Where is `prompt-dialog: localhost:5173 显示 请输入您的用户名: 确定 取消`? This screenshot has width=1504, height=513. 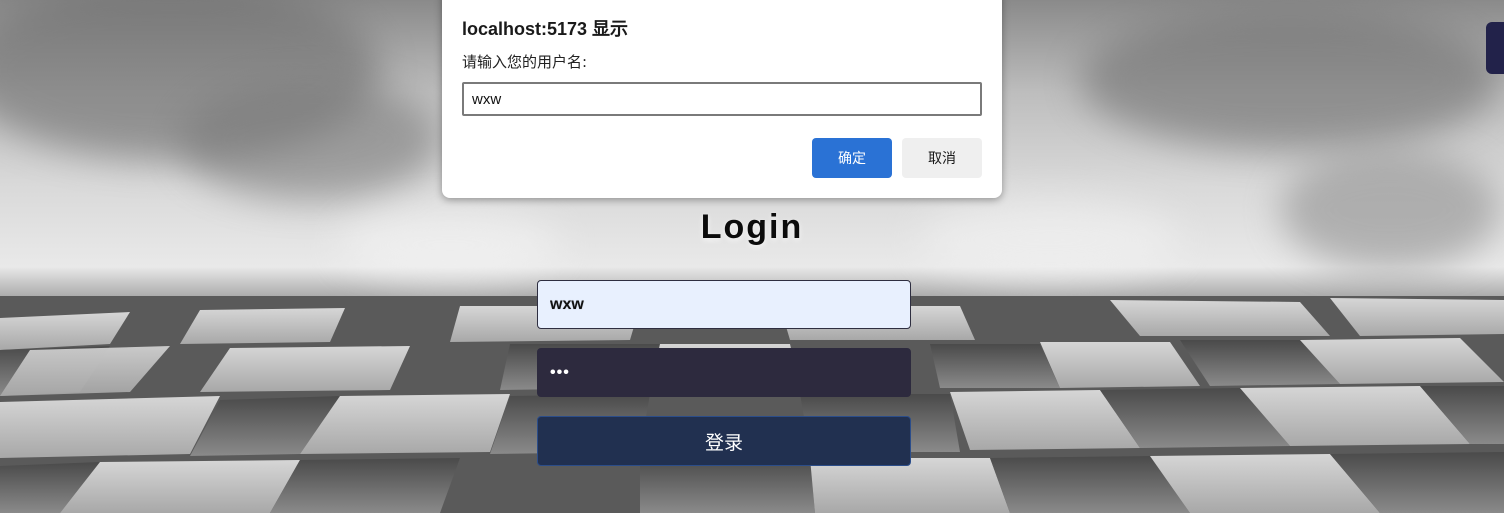
prompt-dialog: localhost:5173 显示 请输入您的用户名: 确定 取消 is located at coordinates (722, 99).